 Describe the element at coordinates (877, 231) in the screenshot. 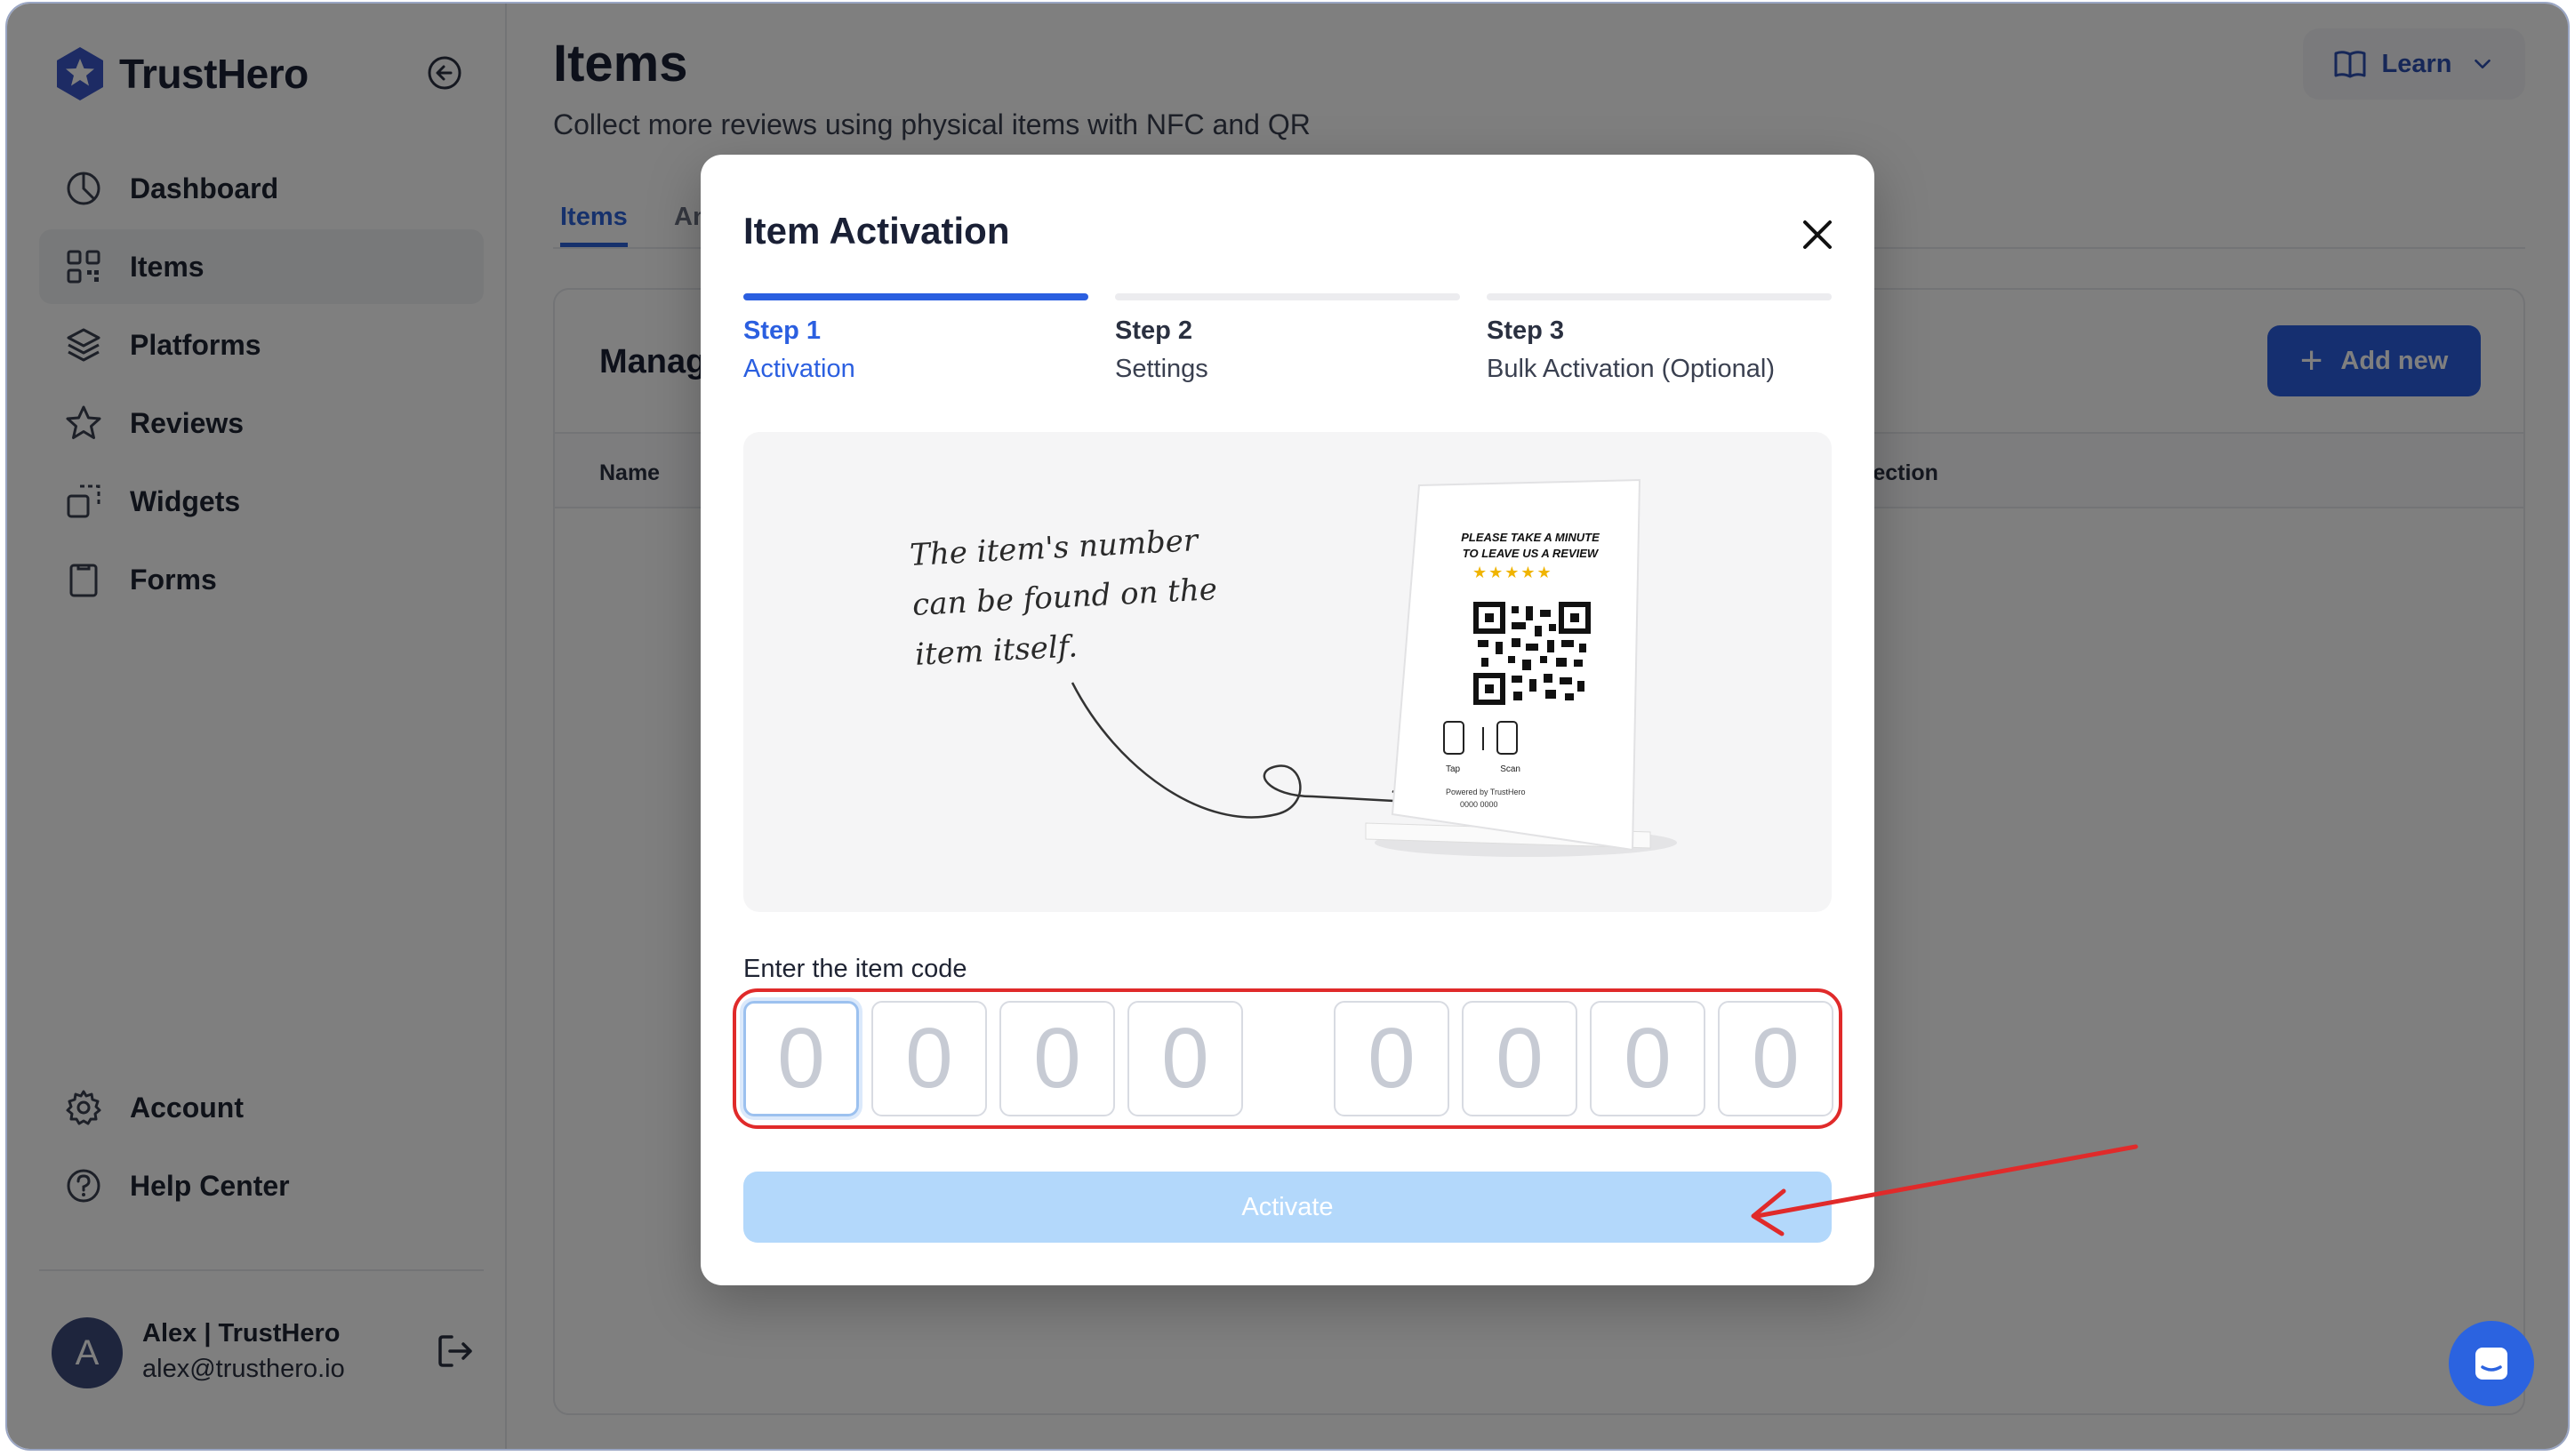

I see `modal-title: Item Activation` at that location.